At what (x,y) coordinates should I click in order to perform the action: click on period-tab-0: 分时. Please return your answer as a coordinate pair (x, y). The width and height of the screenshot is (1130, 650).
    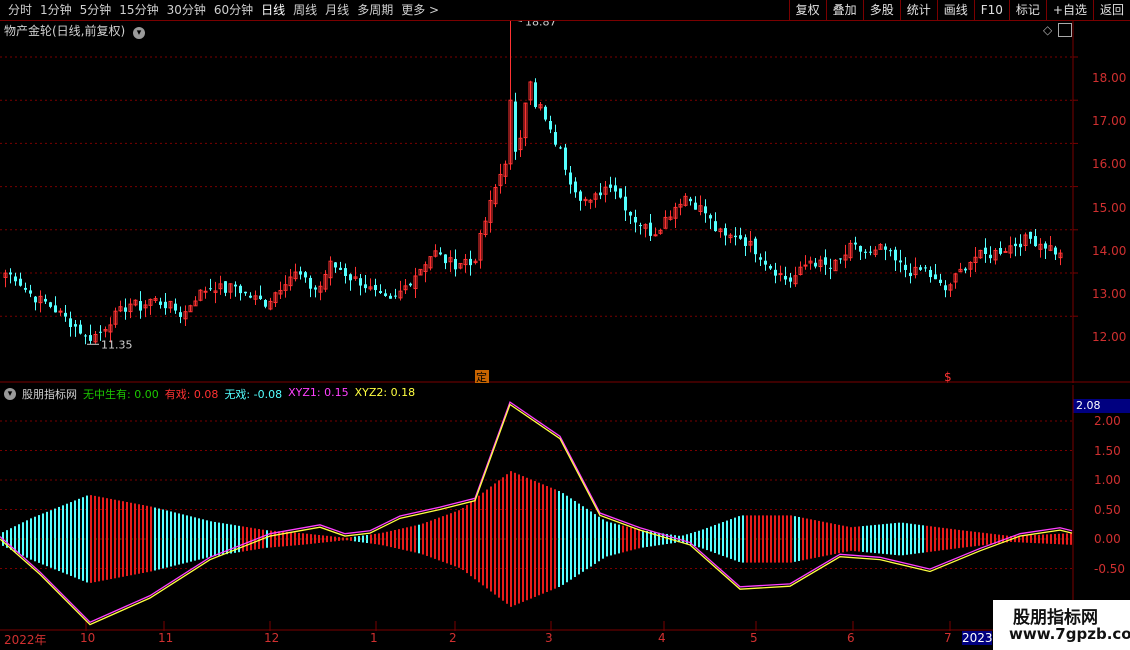
    Looking at the image, I should click on (20, 10).